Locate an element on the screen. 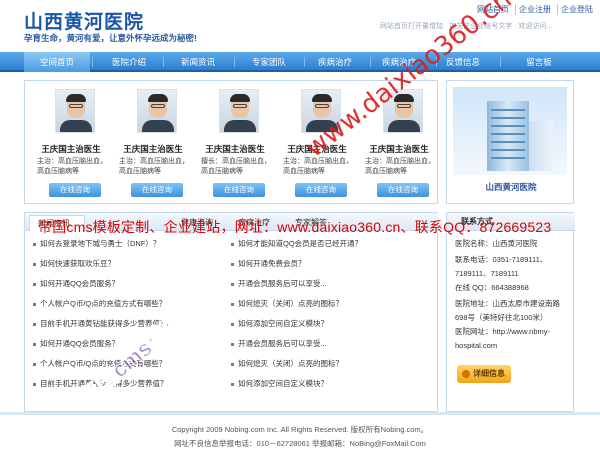  main-nav: 空间首页 医院介绍 新闻资讯 专家团队 疾病治疗 疾病治疗 反馈信息 留言板 is located at coordinates (300, 62).